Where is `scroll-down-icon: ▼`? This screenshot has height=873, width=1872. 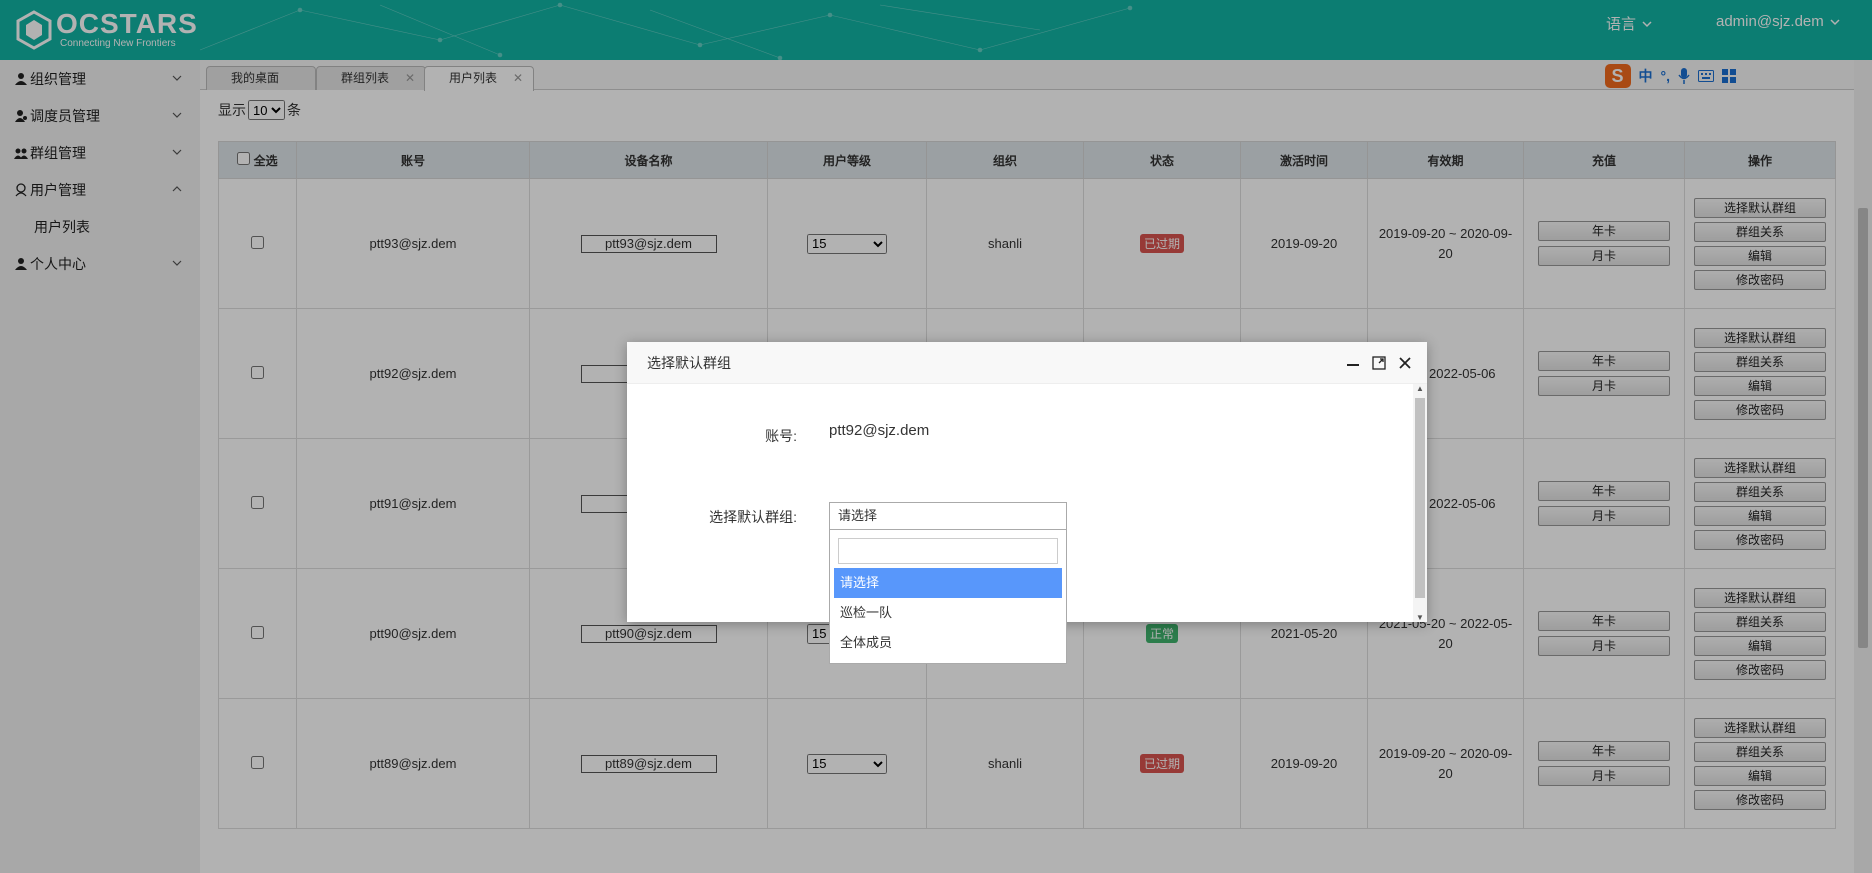 scroll-down-icon: ▼ is located at coordinates (1420, 617).